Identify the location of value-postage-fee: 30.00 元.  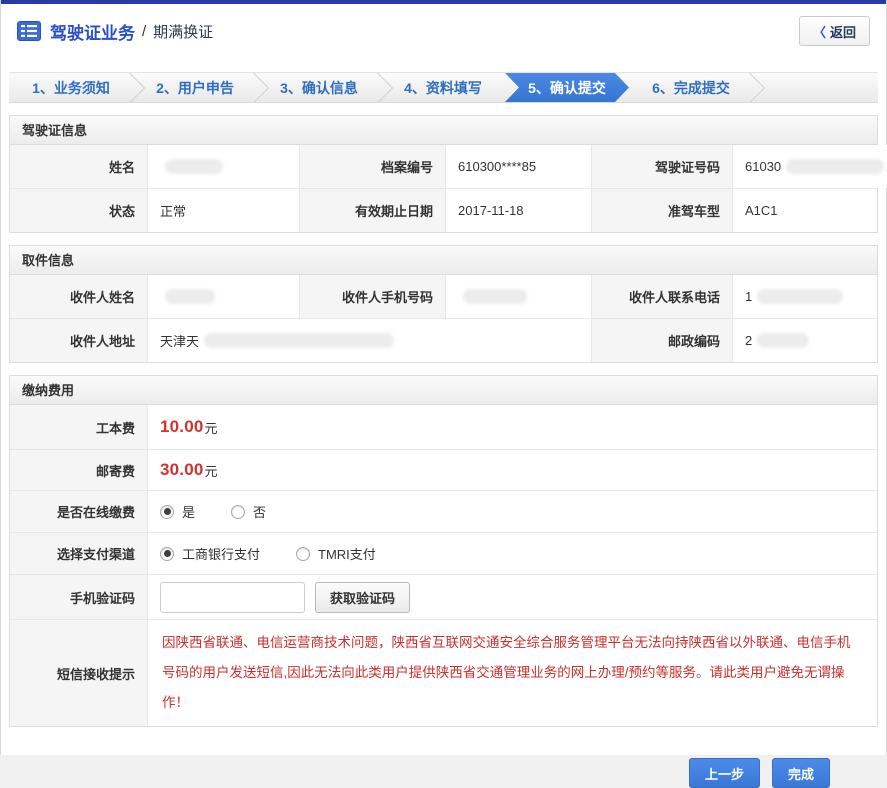
(512, 470).